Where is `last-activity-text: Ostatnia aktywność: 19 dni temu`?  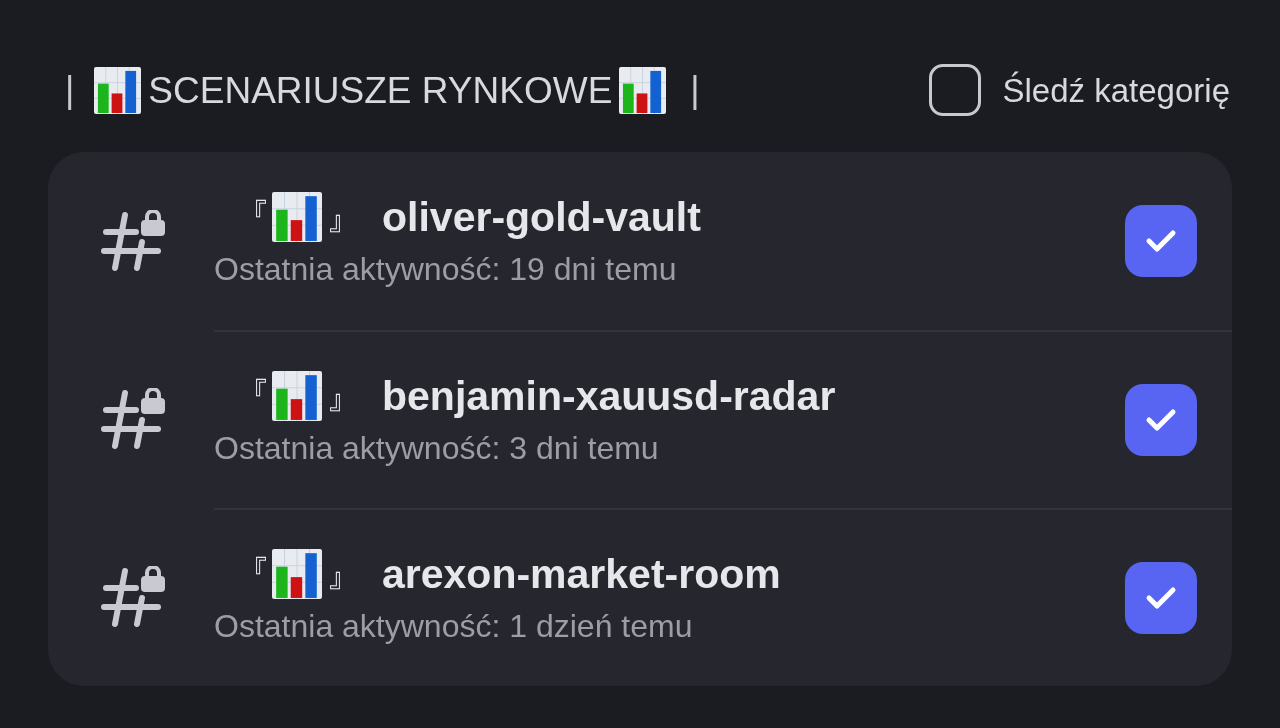 last-activity-text: Ostatnia aktywność: 19 dni temu is located at coordinates (446, 269).